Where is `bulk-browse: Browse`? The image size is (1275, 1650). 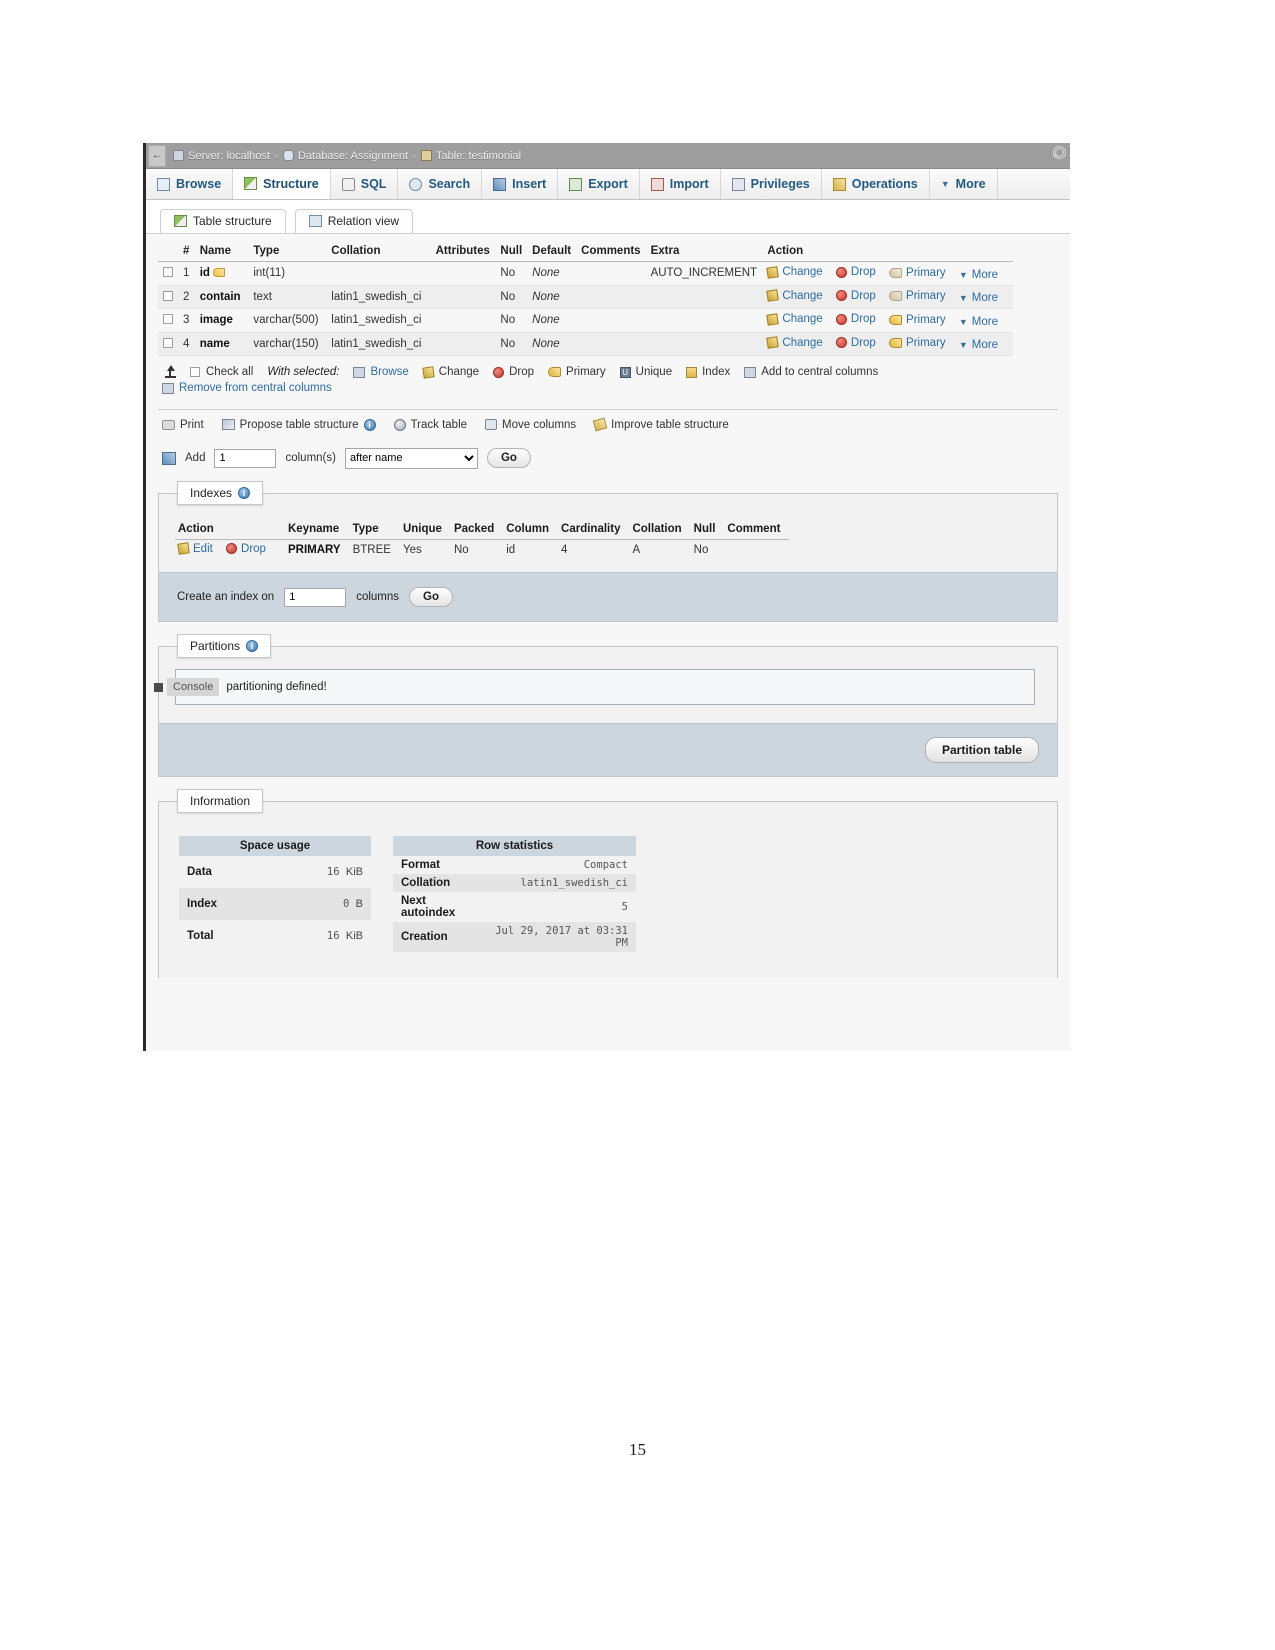
bulk-browse: Browse is located at coordinates (381, 372).